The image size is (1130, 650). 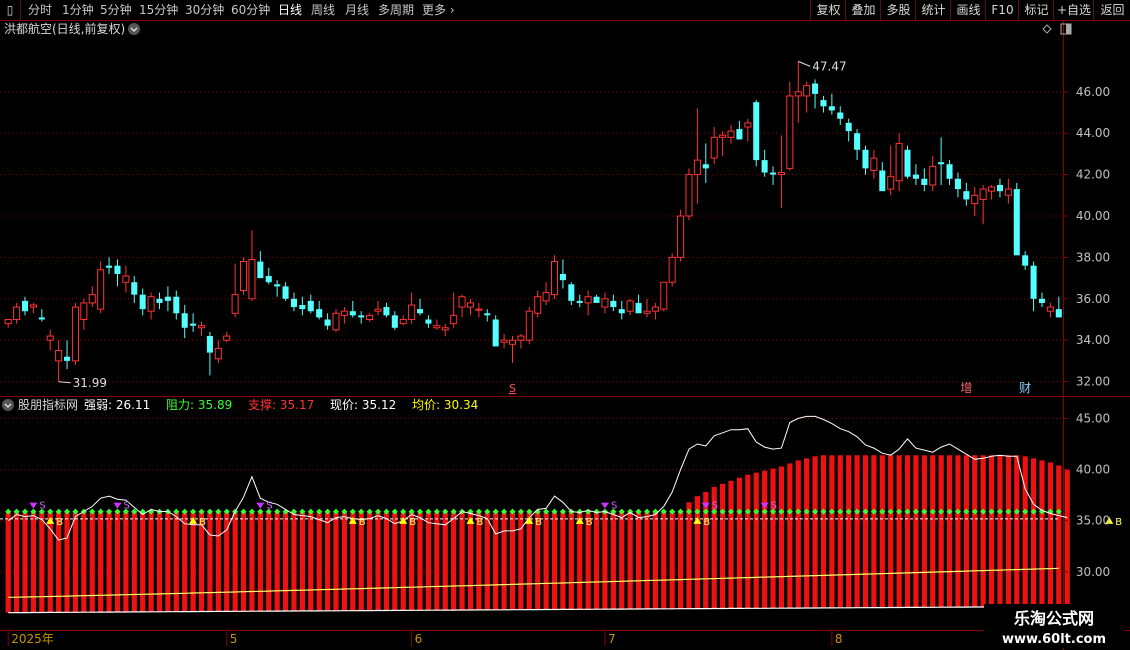 What do you see at coordinates (98, 405) in the screenshot?
I see `indicator-item-label: 强弱:` at bounding box center [98, 405].